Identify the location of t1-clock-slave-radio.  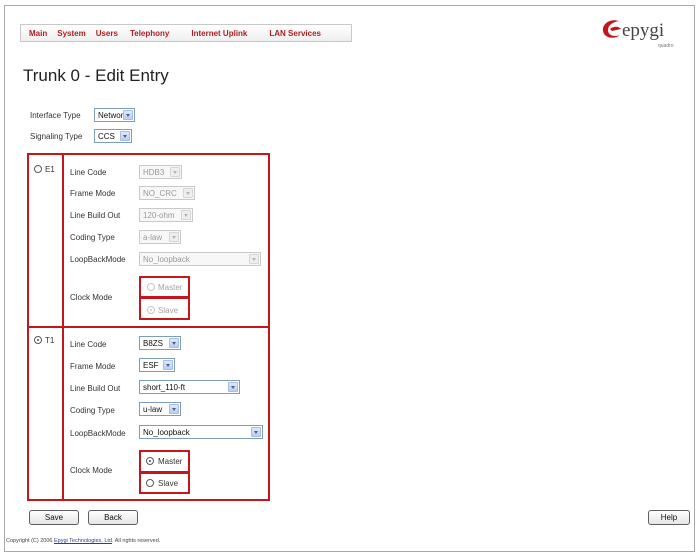
(150, 483).